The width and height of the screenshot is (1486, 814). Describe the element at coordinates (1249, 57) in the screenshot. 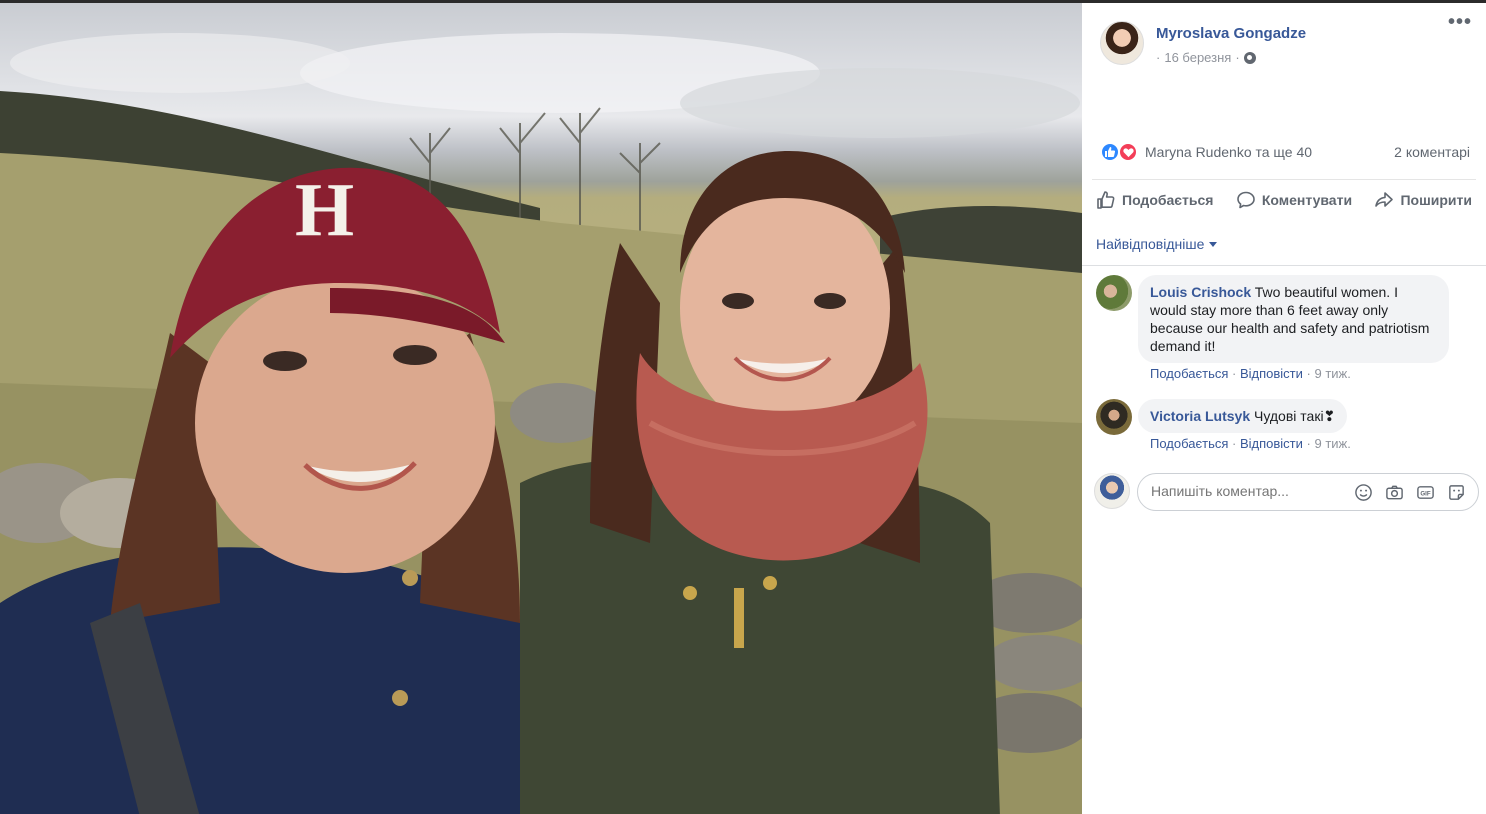

I see `globe-icon` at that location.